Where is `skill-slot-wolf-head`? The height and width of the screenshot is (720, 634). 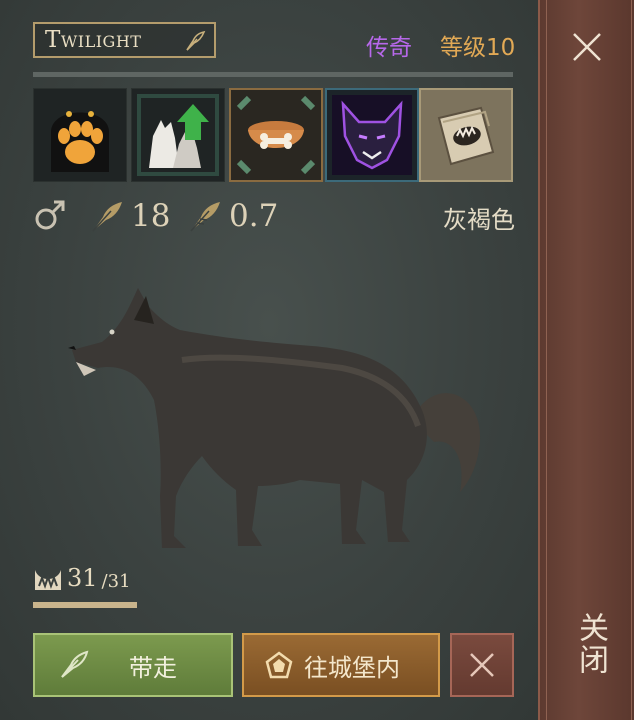 skill-slot-wolf-head is located at coordinates (372, 135).